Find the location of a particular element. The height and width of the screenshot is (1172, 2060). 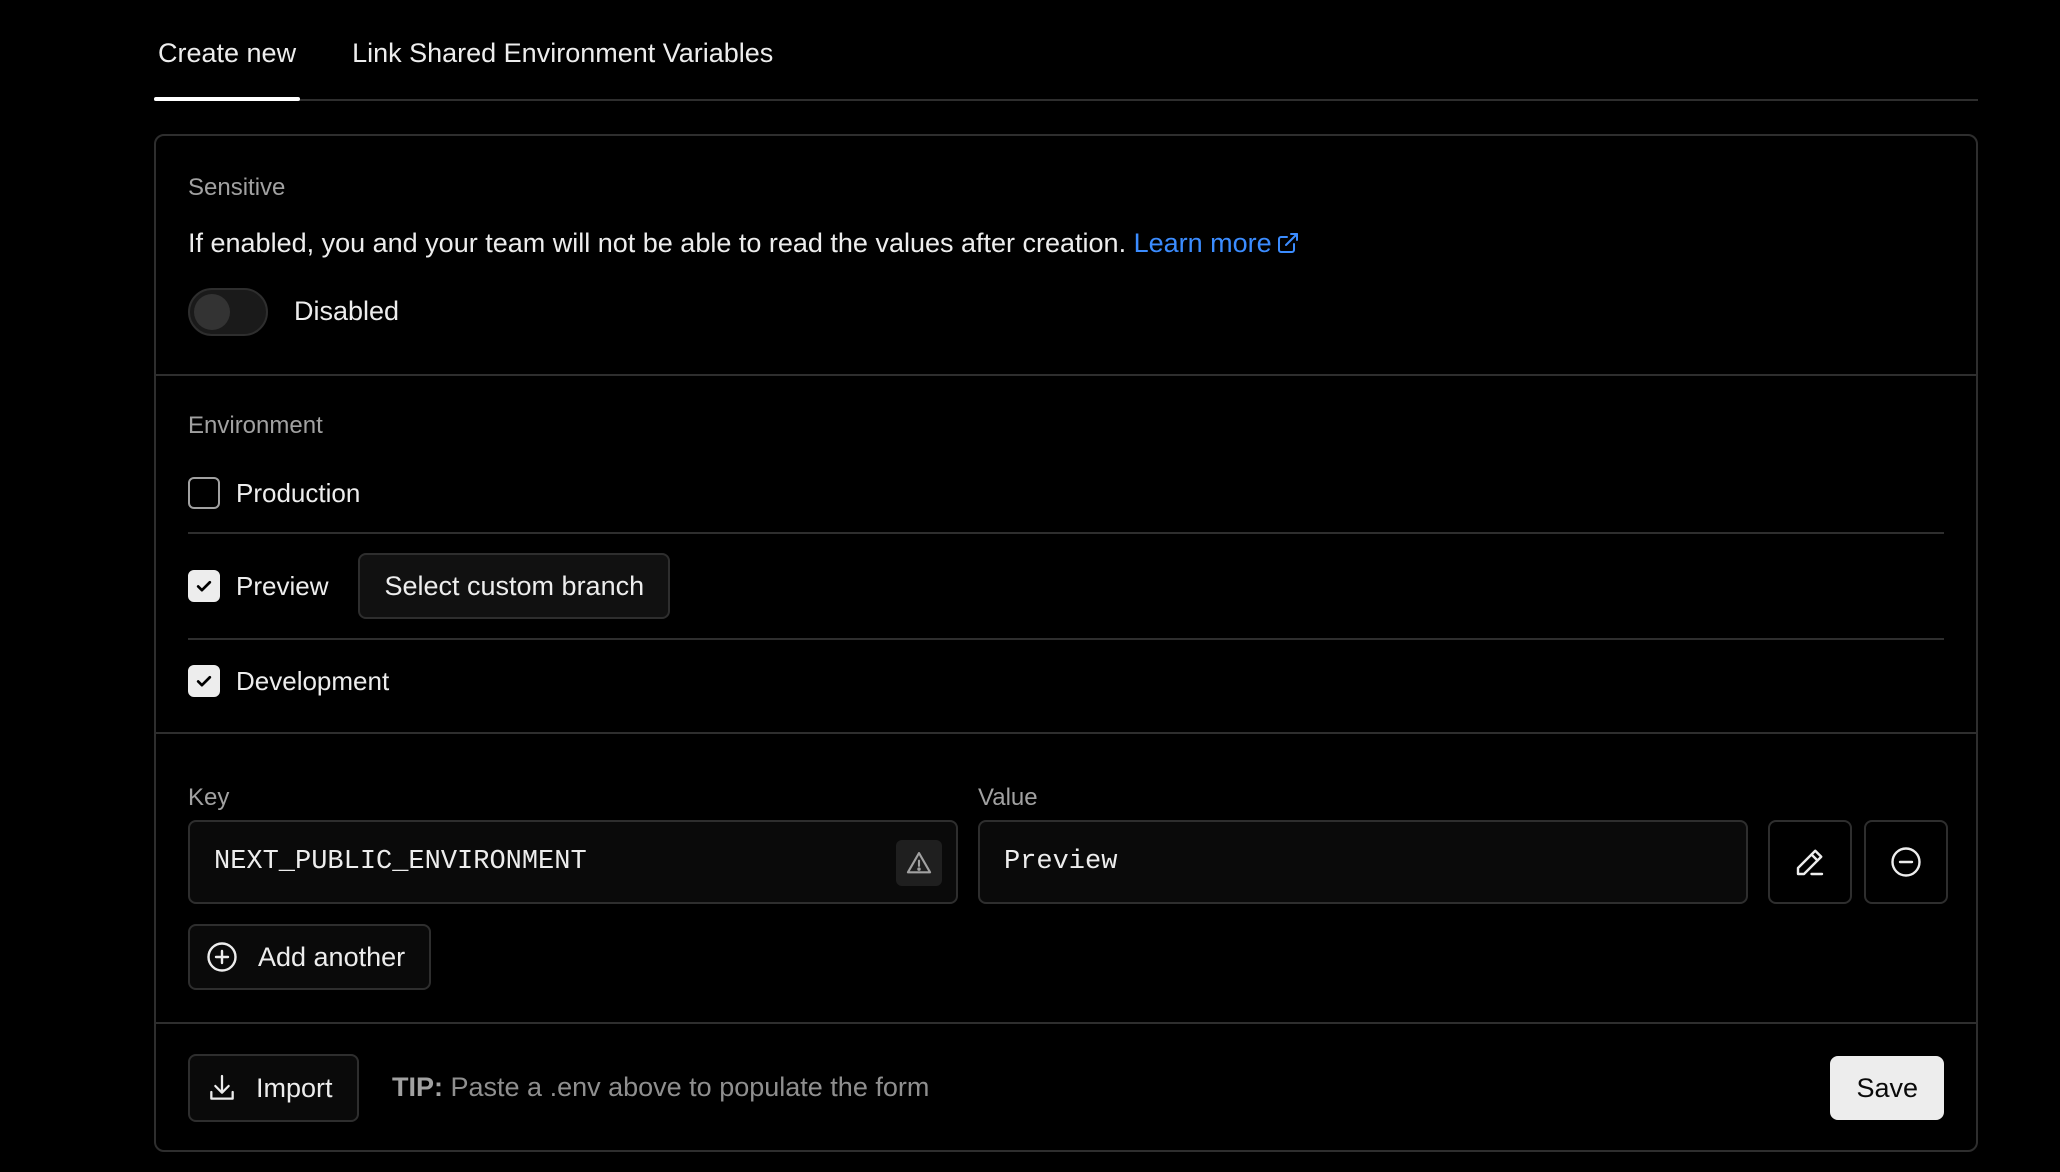

env-option-preview: Preview Select custom branch is located at coordinates (1066, 587).